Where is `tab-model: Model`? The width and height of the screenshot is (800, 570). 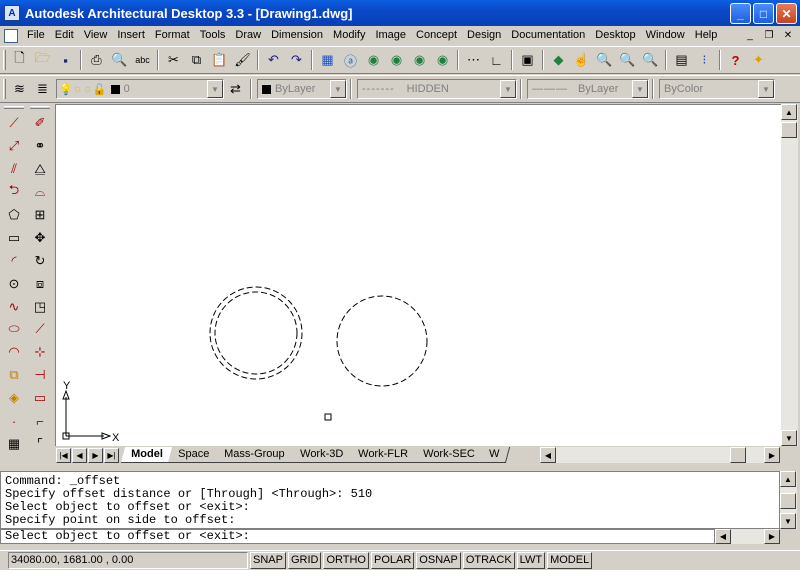
tab-model: Model is located at coordinates (147, 455).